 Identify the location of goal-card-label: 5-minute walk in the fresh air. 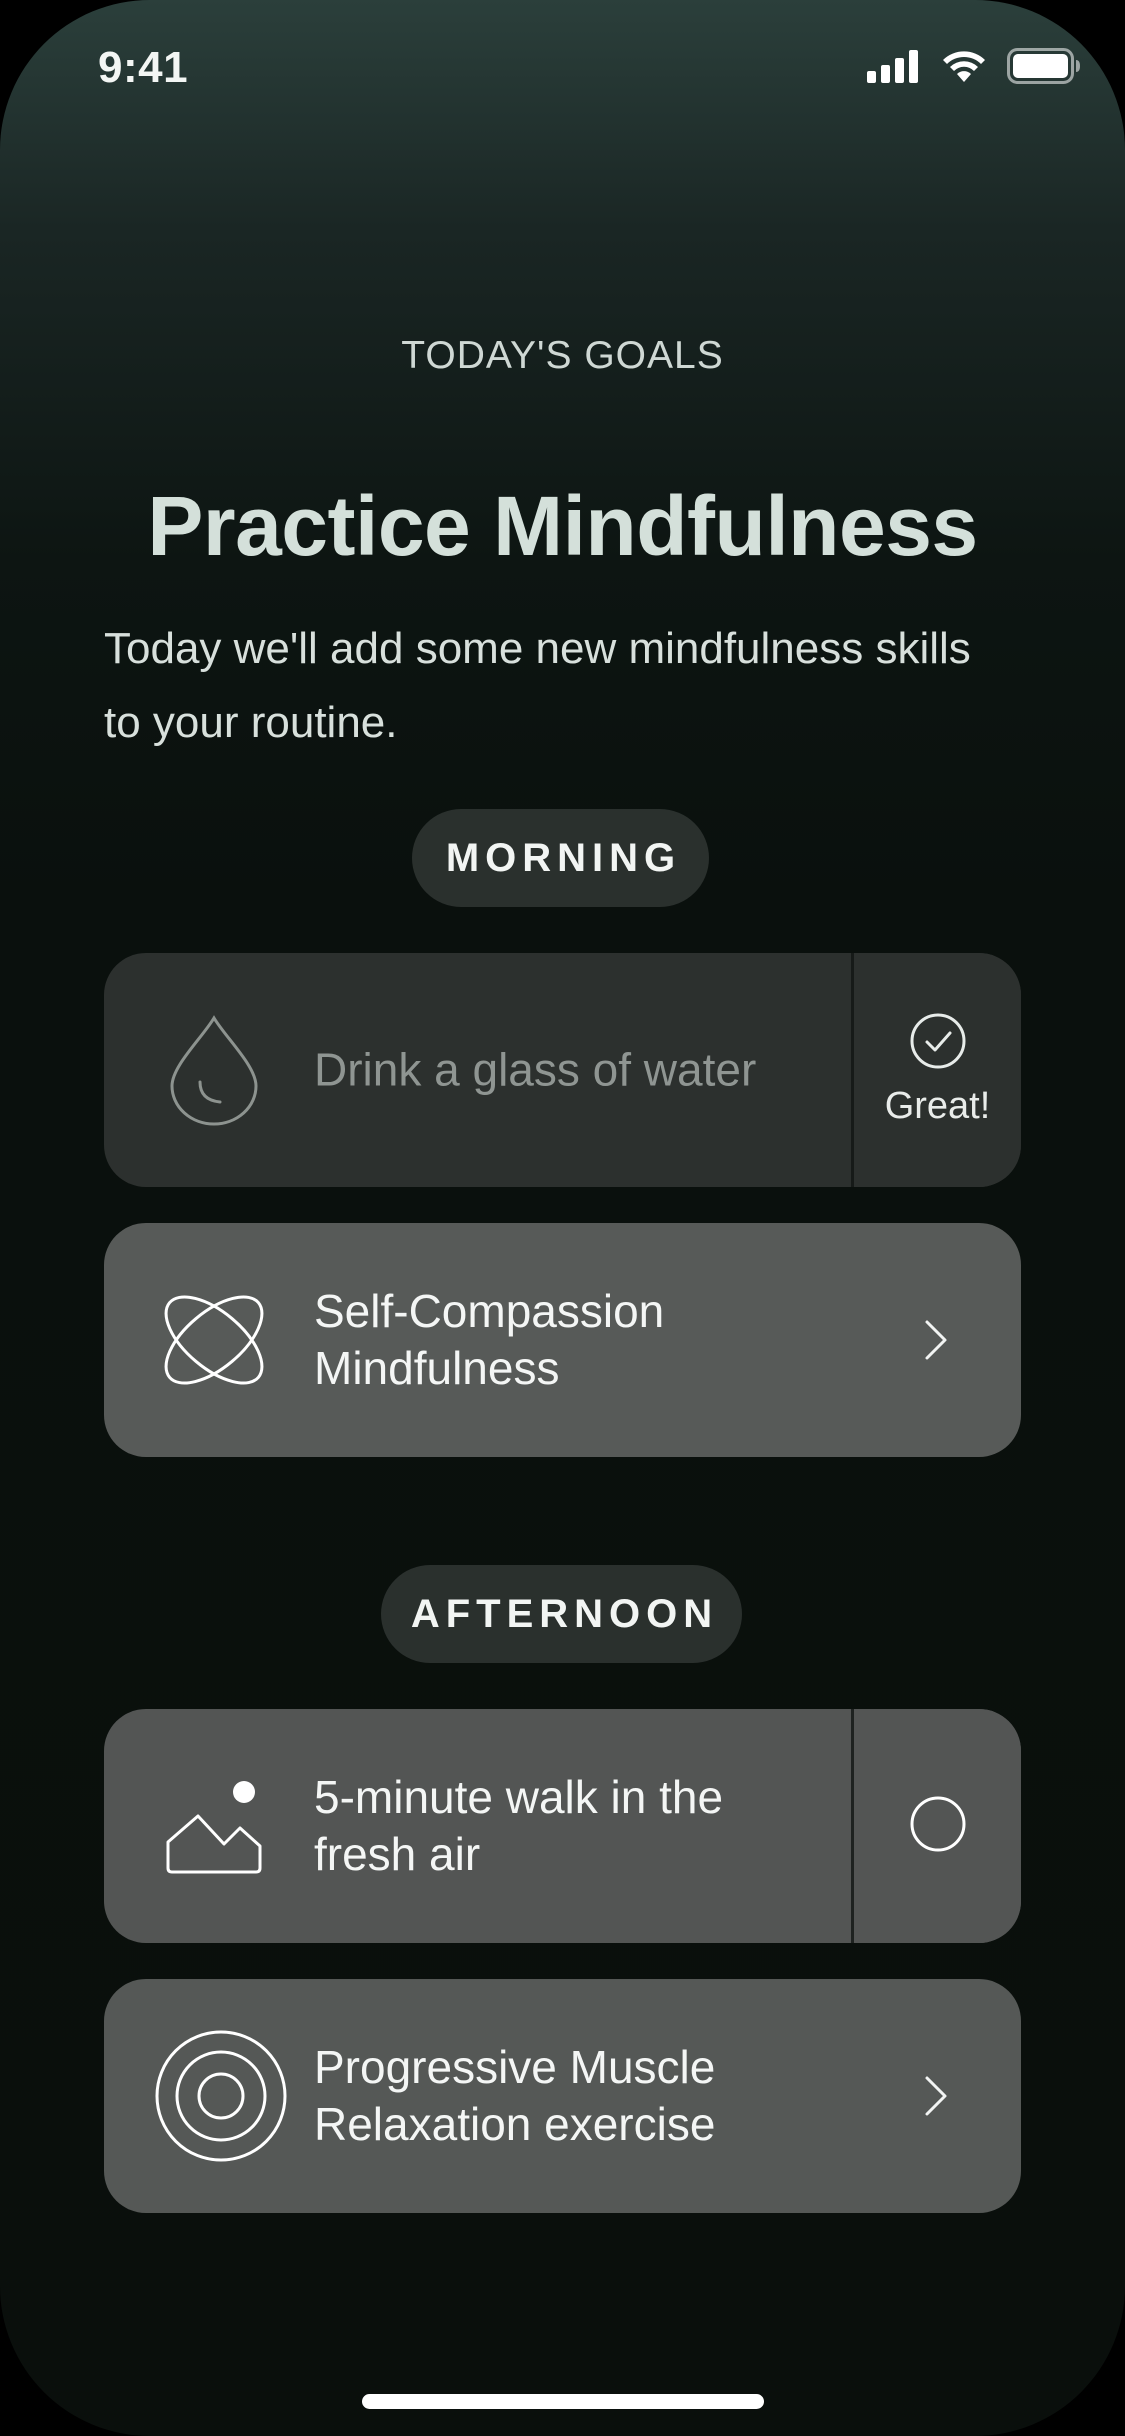
(519, 1825).